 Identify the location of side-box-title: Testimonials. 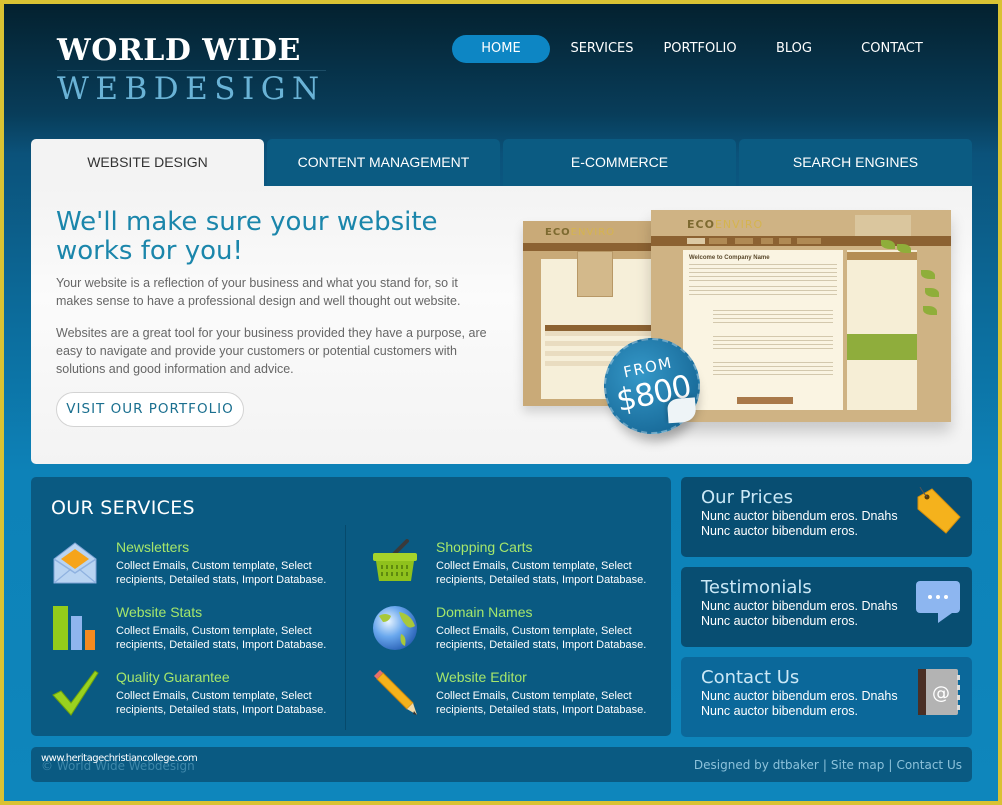
(756, 587).